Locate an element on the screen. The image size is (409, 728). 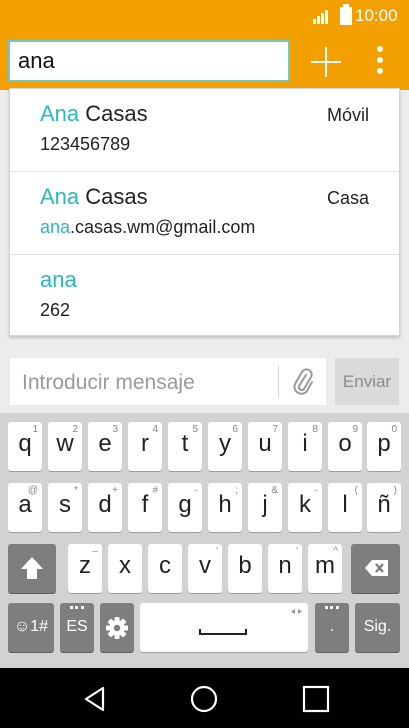
settings-key is located at coordinates (117, 627).